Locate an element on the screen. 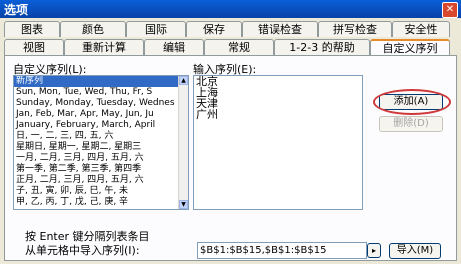  title-bar: 选项 ✕ is located at coordinates (230, 9).